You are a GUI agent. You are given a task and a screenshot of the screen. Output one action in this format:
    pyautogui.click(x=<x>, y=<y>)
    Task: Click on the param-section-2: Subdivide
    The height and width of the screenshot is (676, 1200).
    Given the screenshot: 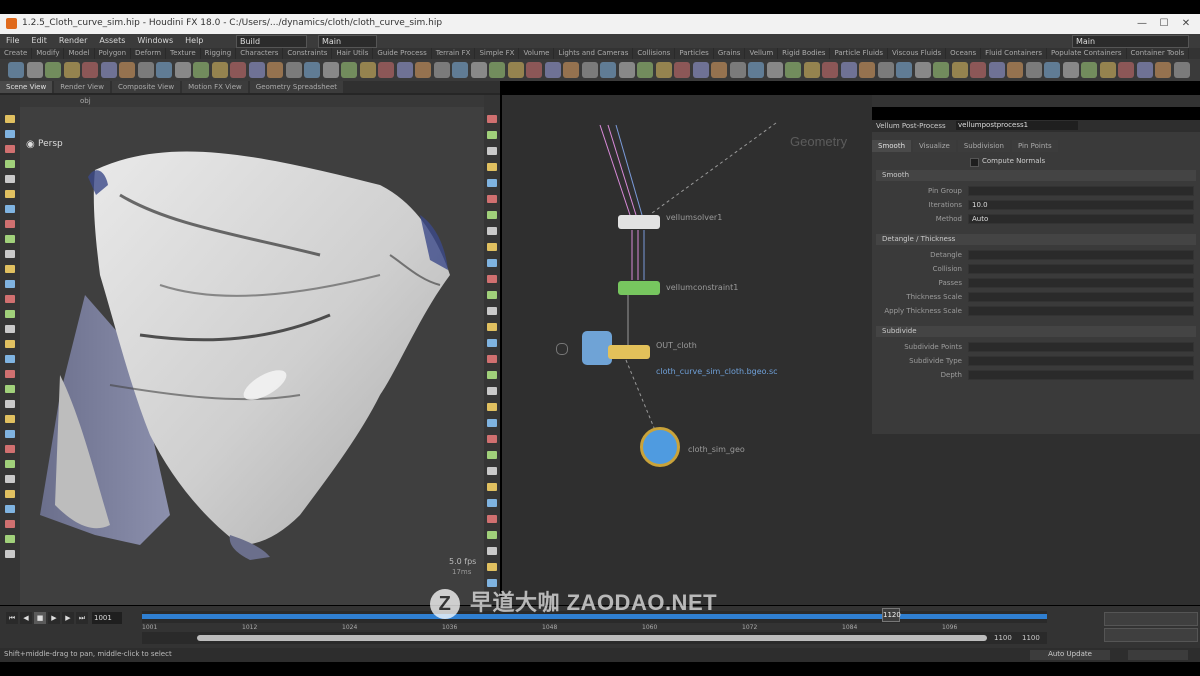 What is the action you would take?
    pyautogui.click(x=1036, y=331)
    